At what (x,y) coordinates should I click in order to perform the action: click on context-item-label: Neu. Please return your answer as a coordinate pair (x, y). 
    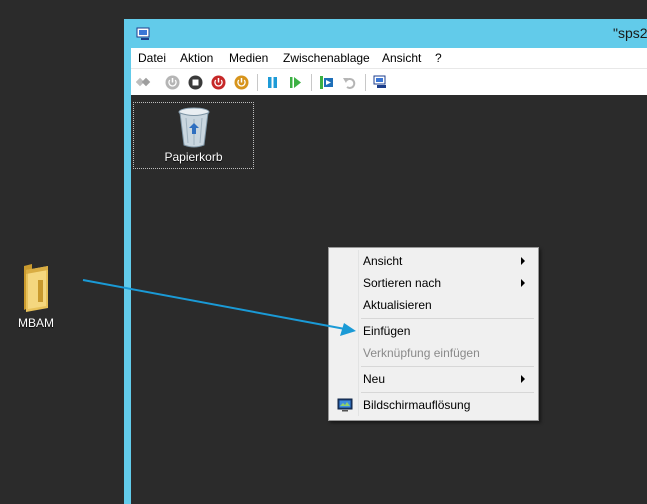
    Looking at the image, I should click on (374, 379).